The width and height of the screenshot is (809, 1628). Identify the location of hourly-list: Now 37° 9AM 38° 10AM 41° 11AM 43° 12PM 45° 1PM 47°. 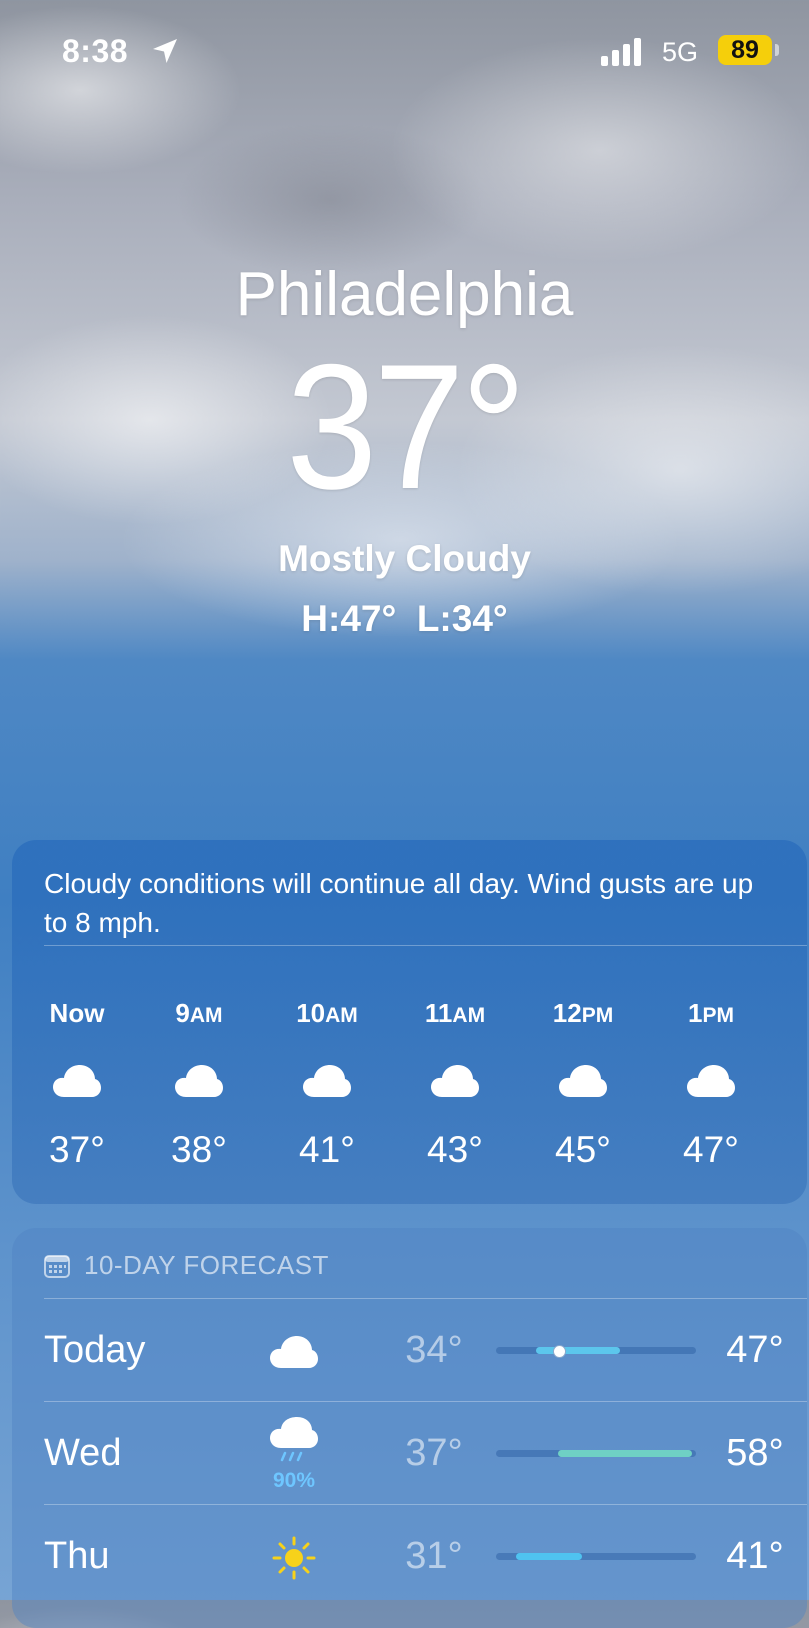
(409, 1090).